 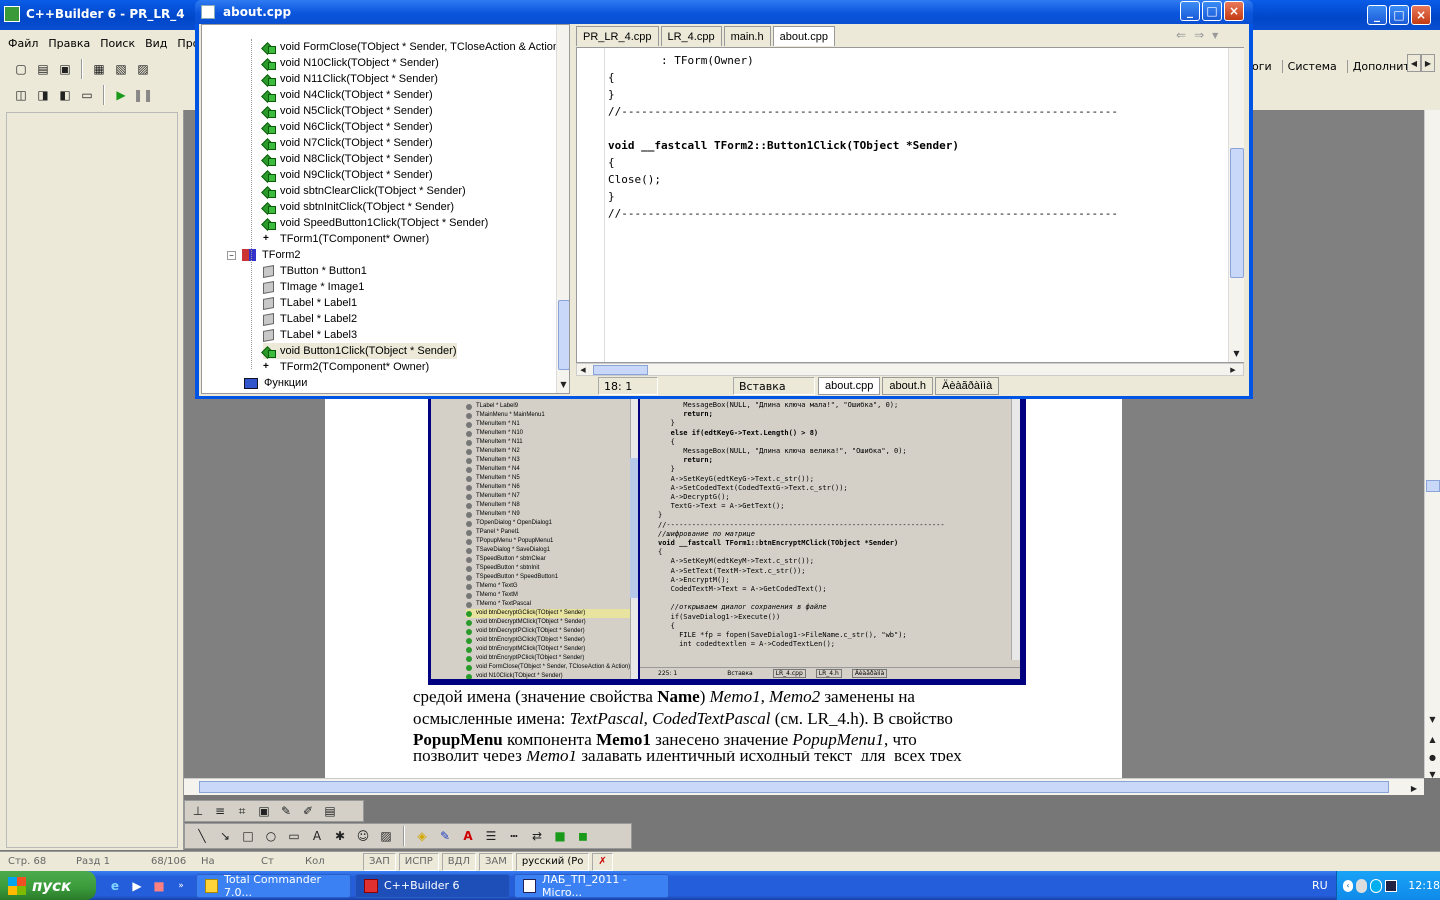 I want to click on dash-style-icon: ┅, so click(x=514, y=836).